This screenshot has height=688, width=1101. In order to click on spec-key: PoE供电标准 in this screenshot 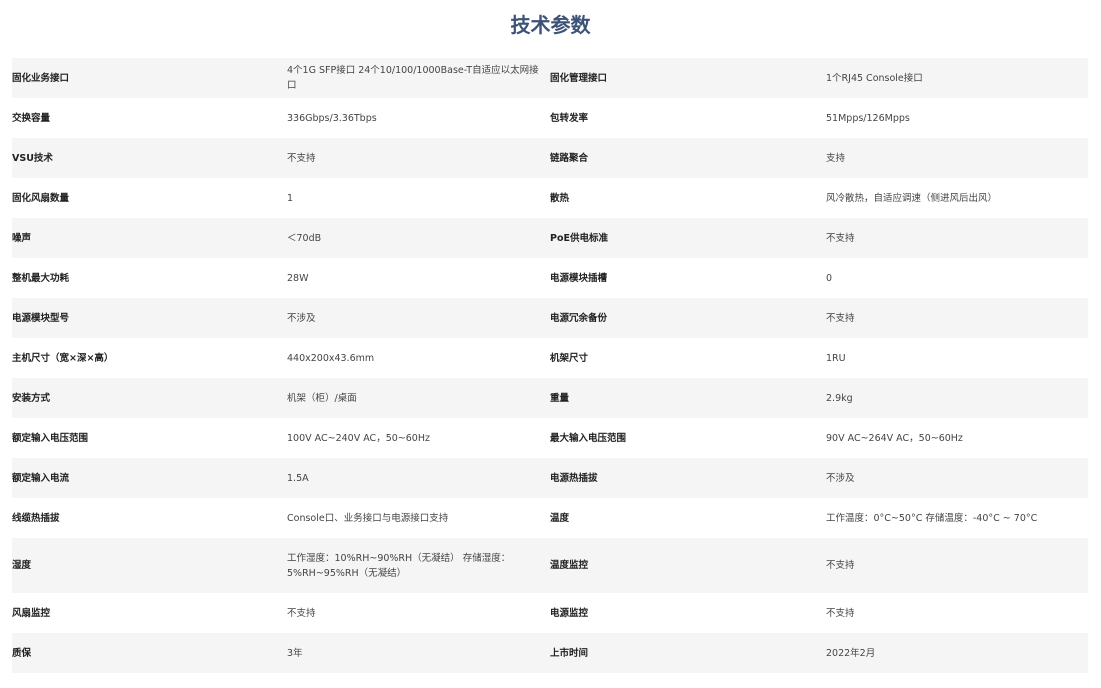, I will do `click(688, 238)`.